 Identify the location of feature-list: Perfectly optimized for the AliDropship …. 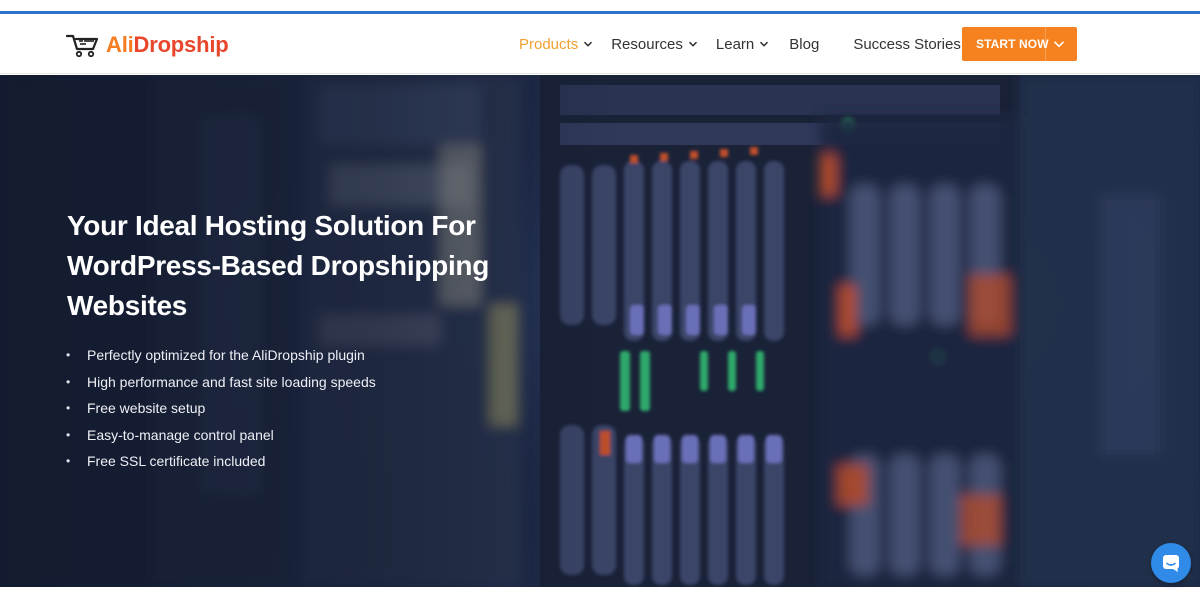
(221, 408).